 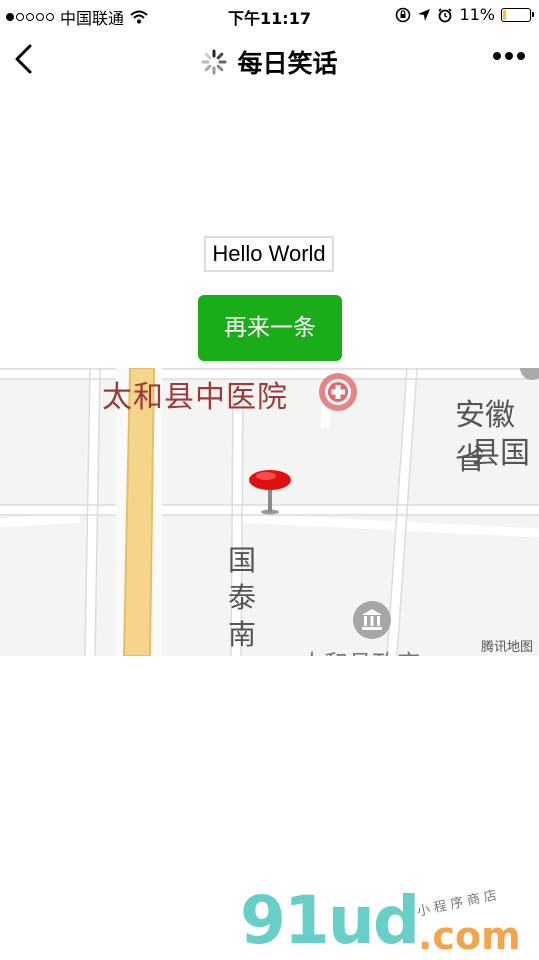 What do you see at coordinates (360, 650) in the screenshot?
I see `map-label-government: 太和县政府` at bounding box center [360, 650].